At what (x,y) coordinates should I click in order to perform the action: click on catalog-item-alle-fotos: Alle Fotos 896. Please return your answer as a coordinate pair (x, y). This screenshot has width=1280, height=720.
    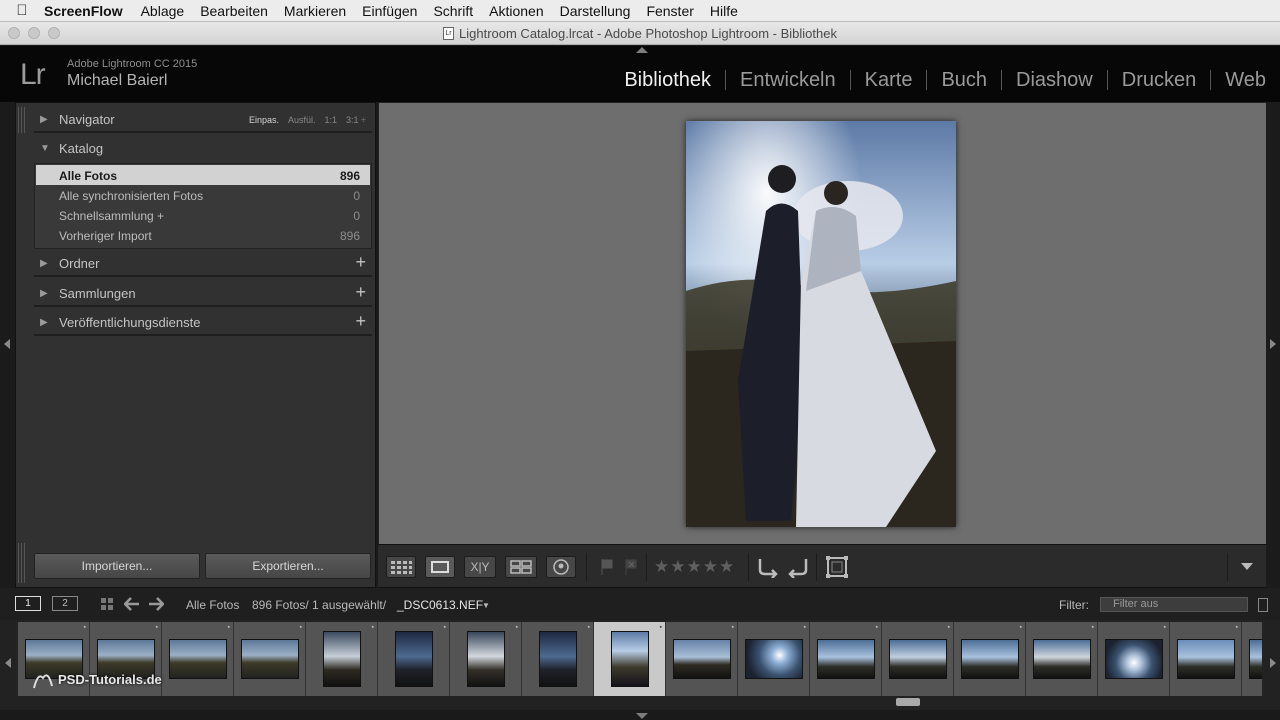
    Looking at the image, I should click on (203, 175).